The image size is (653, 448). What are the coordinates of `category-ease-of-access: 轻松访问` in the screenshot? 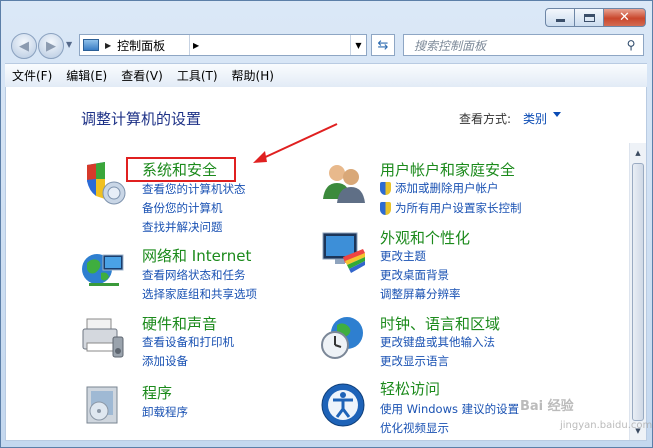 It's located at (410, 388).